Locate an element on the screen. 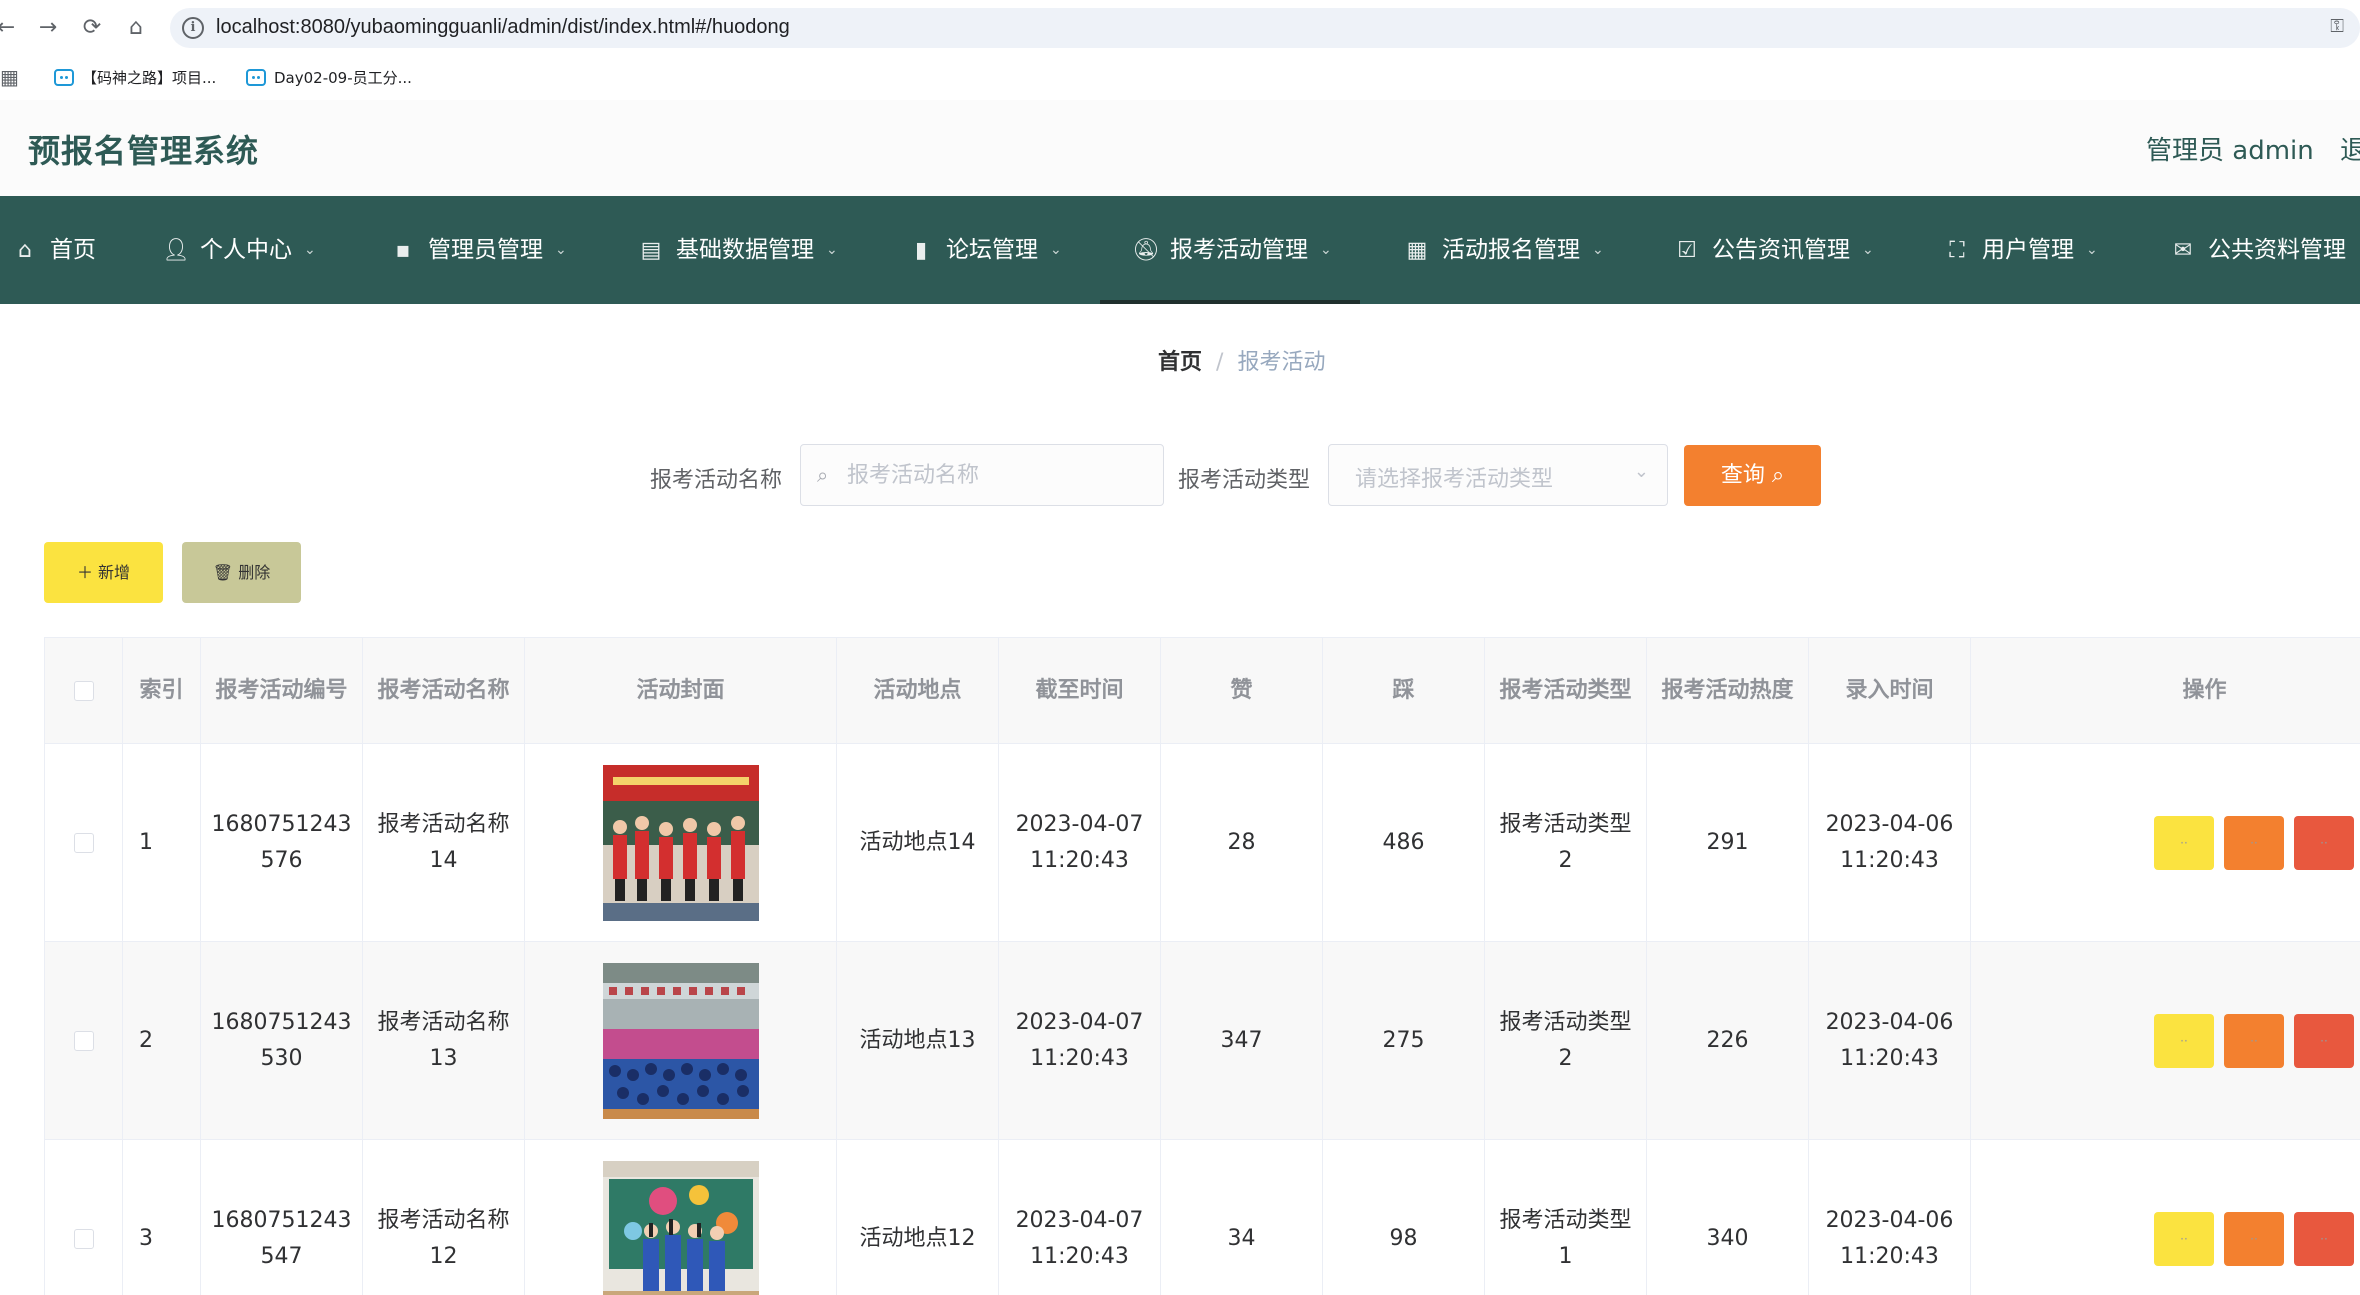 The image size is (2360, 1295). number-cell: 1680751243530 is located at coordinates (282, 1040).